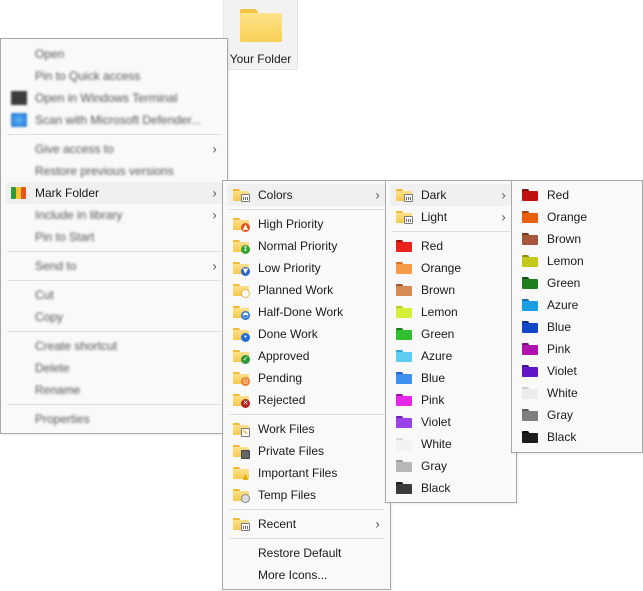 The height and width of the screenshot is (591, 643). I want to click on menu-item-dark-brown: Brown, so click(577, 239).